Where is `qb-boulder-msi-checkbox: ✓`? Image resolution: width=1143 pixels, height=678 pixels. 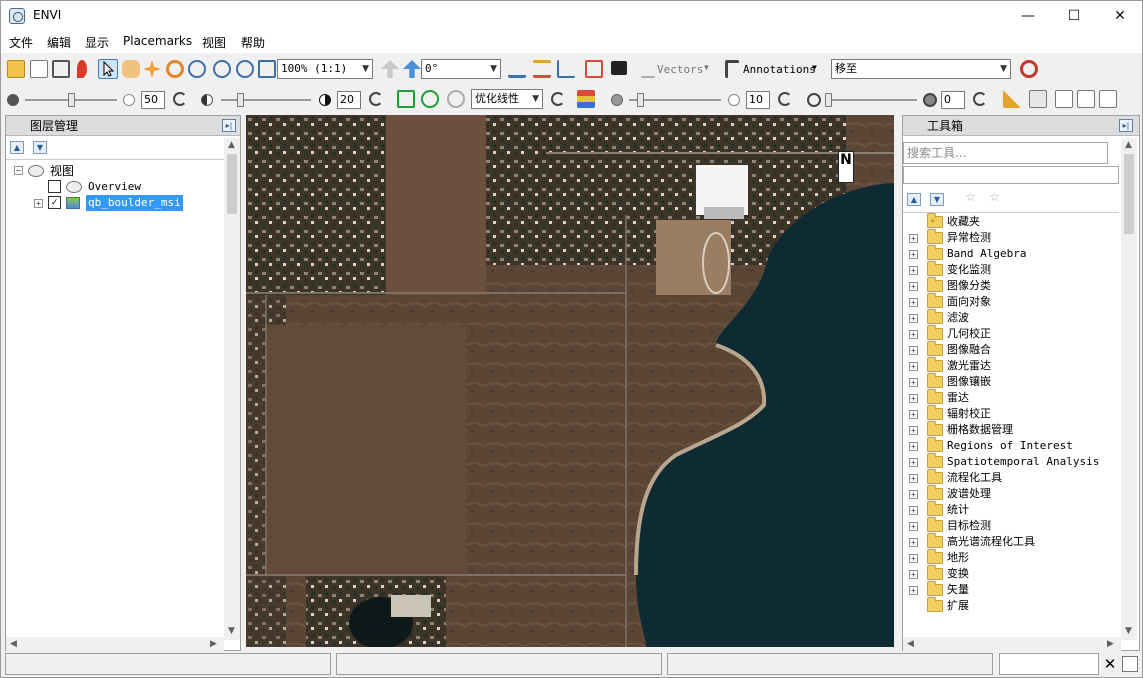 qb-boulder-msi-checkbox: ✓ is located at coordinates (54, 202).